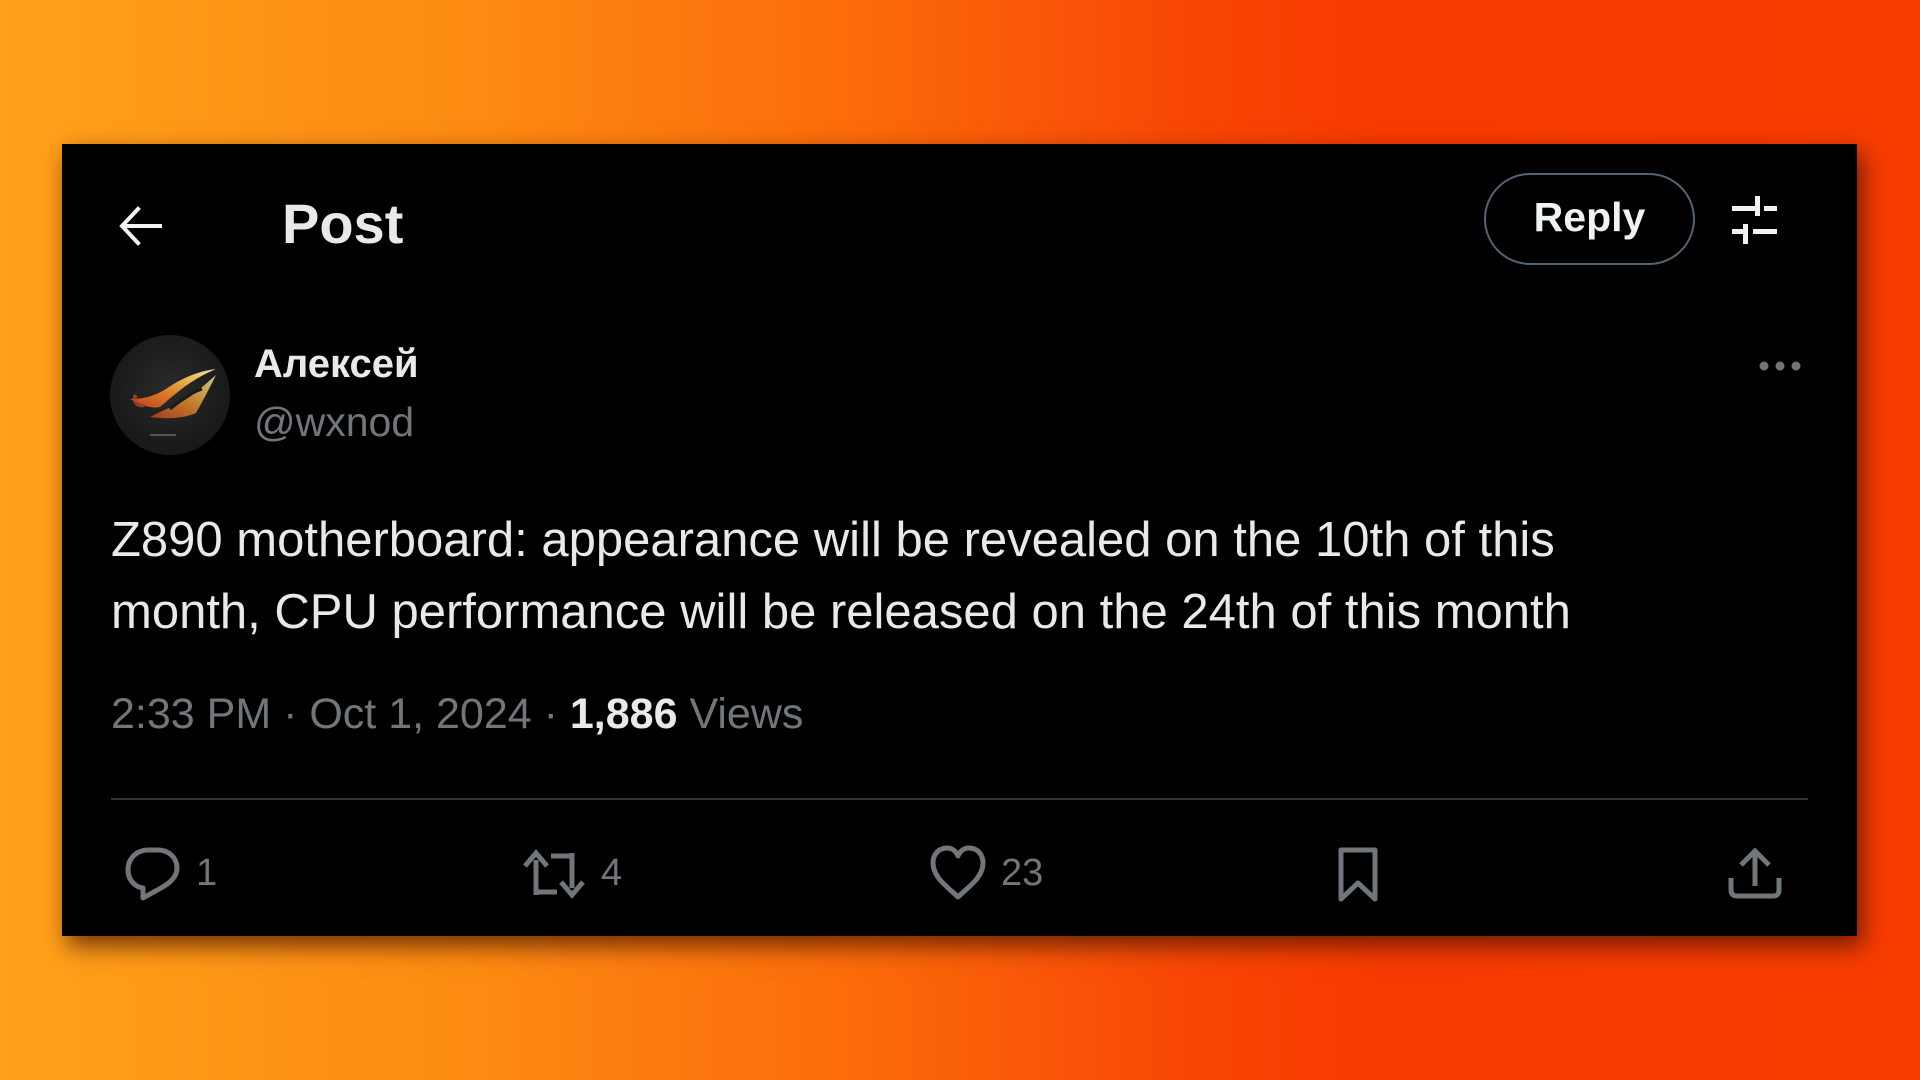 The height and width of the screenshot is (1080, 1920). I want to click on settings-button, so click(1754, 220).